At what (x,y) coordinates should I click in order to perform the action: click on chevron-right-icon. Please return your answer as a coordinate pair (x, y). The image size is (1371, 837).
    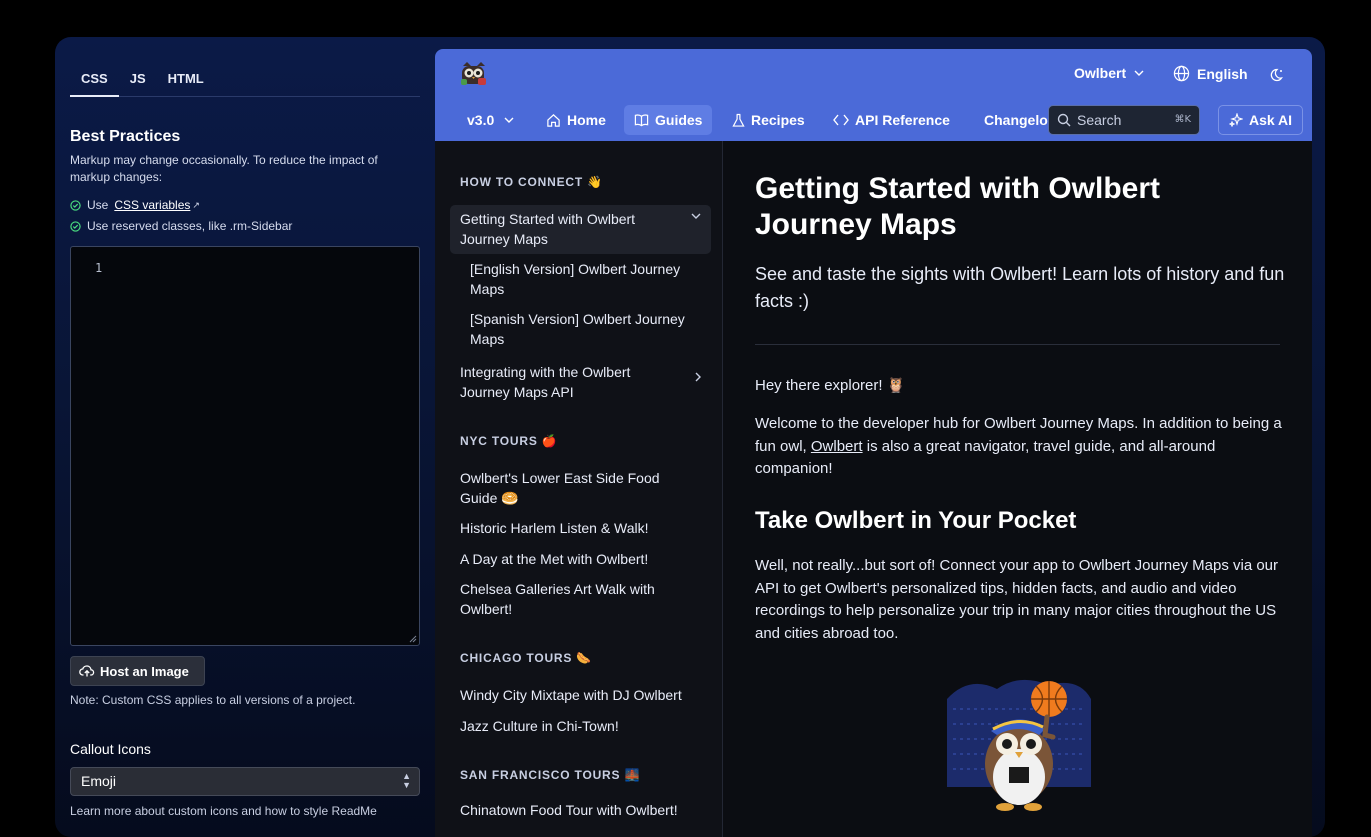
    Looking at the image, I should click on (698, 377).